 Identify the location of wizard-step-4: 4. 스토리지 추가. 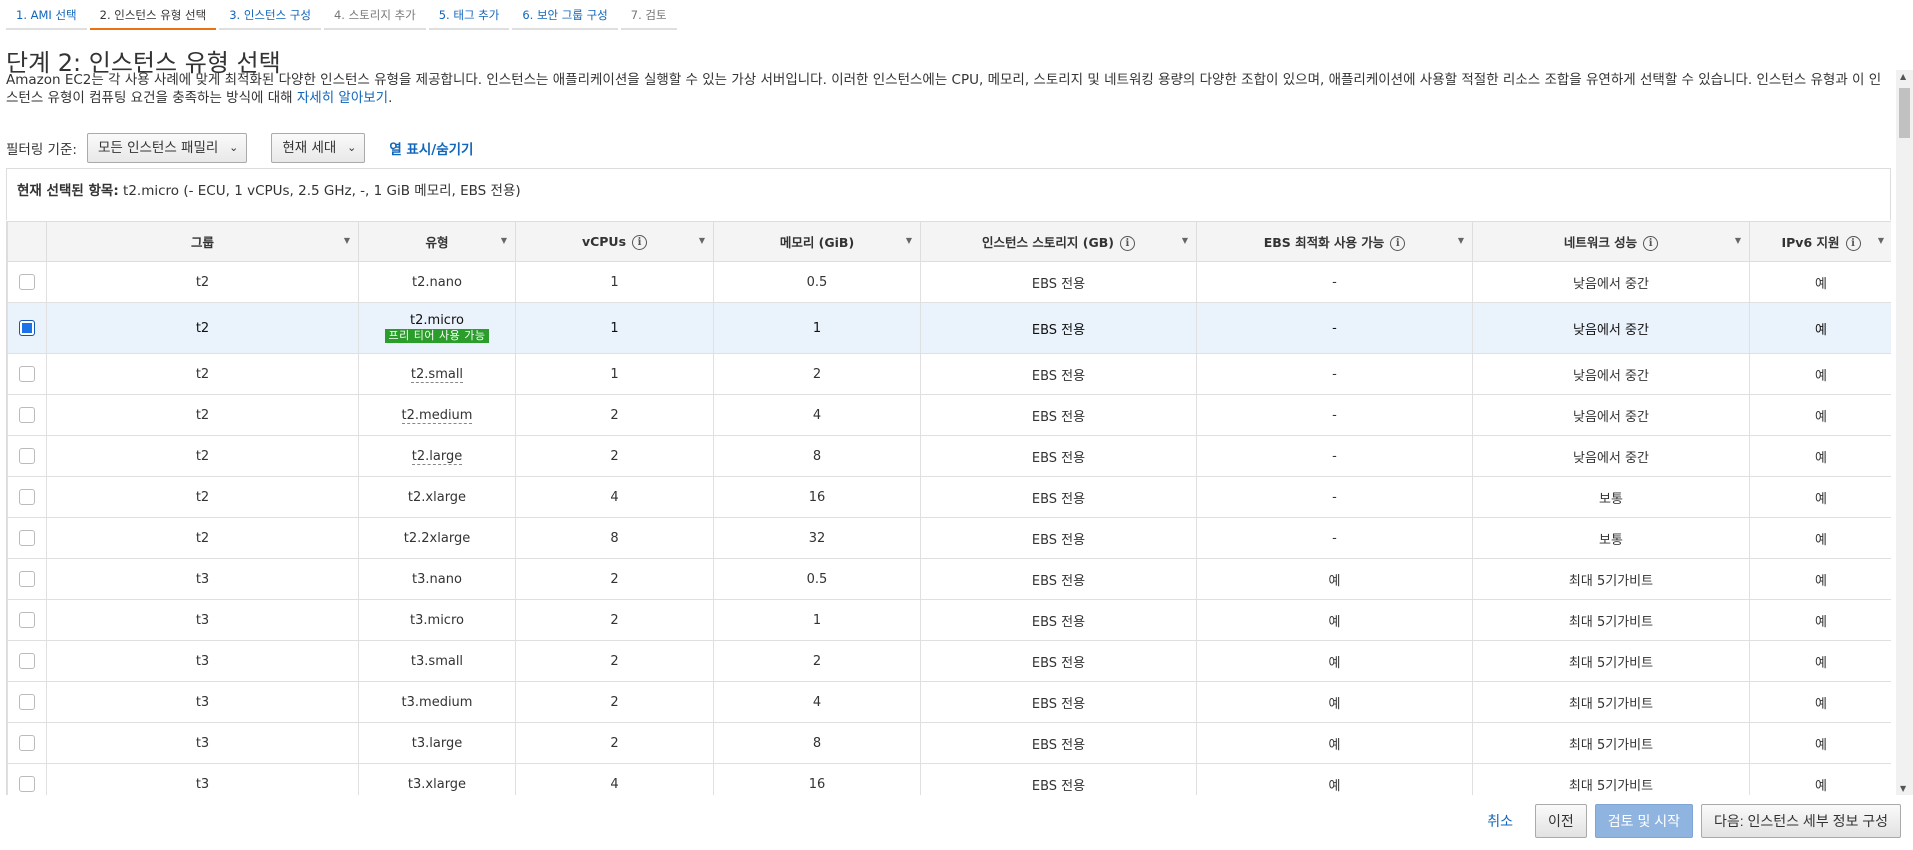
(374, 15).